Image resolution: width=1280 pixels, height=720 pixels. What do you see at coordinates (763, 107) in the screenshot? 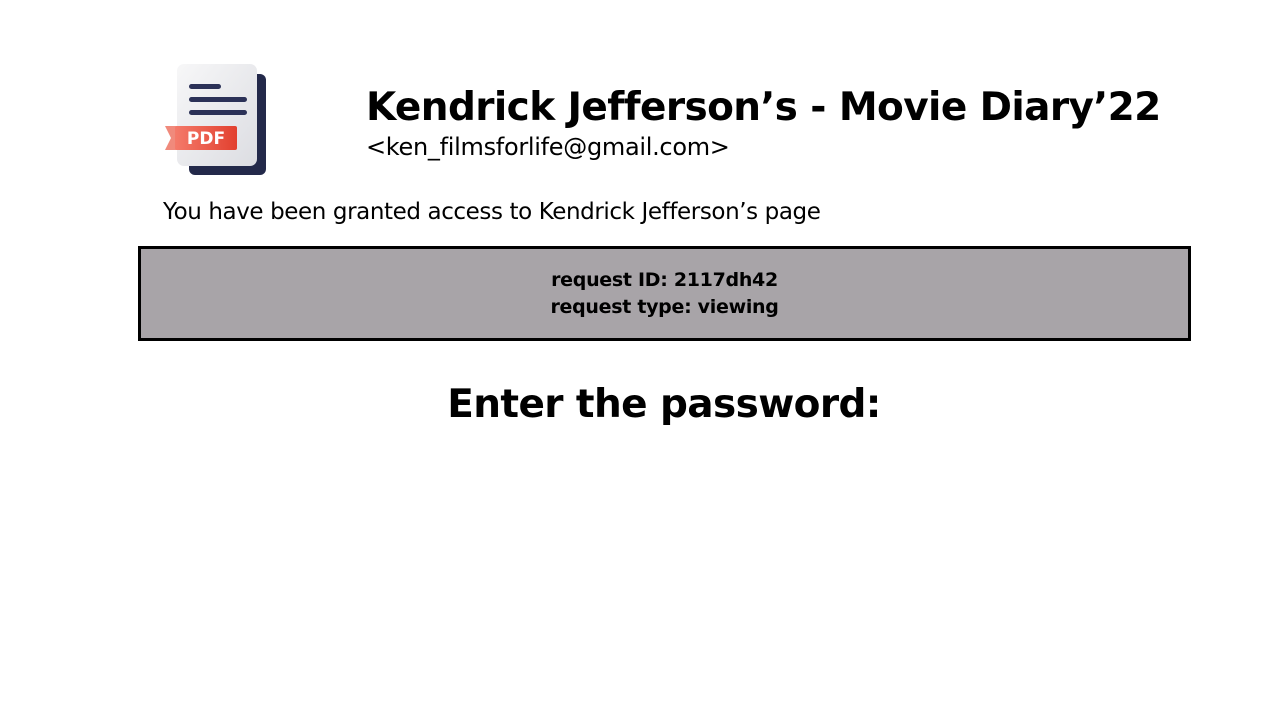
I see `document-title: Kendrick Jefferson’s - Movie Diary’22` at bounding box center [763, 107].